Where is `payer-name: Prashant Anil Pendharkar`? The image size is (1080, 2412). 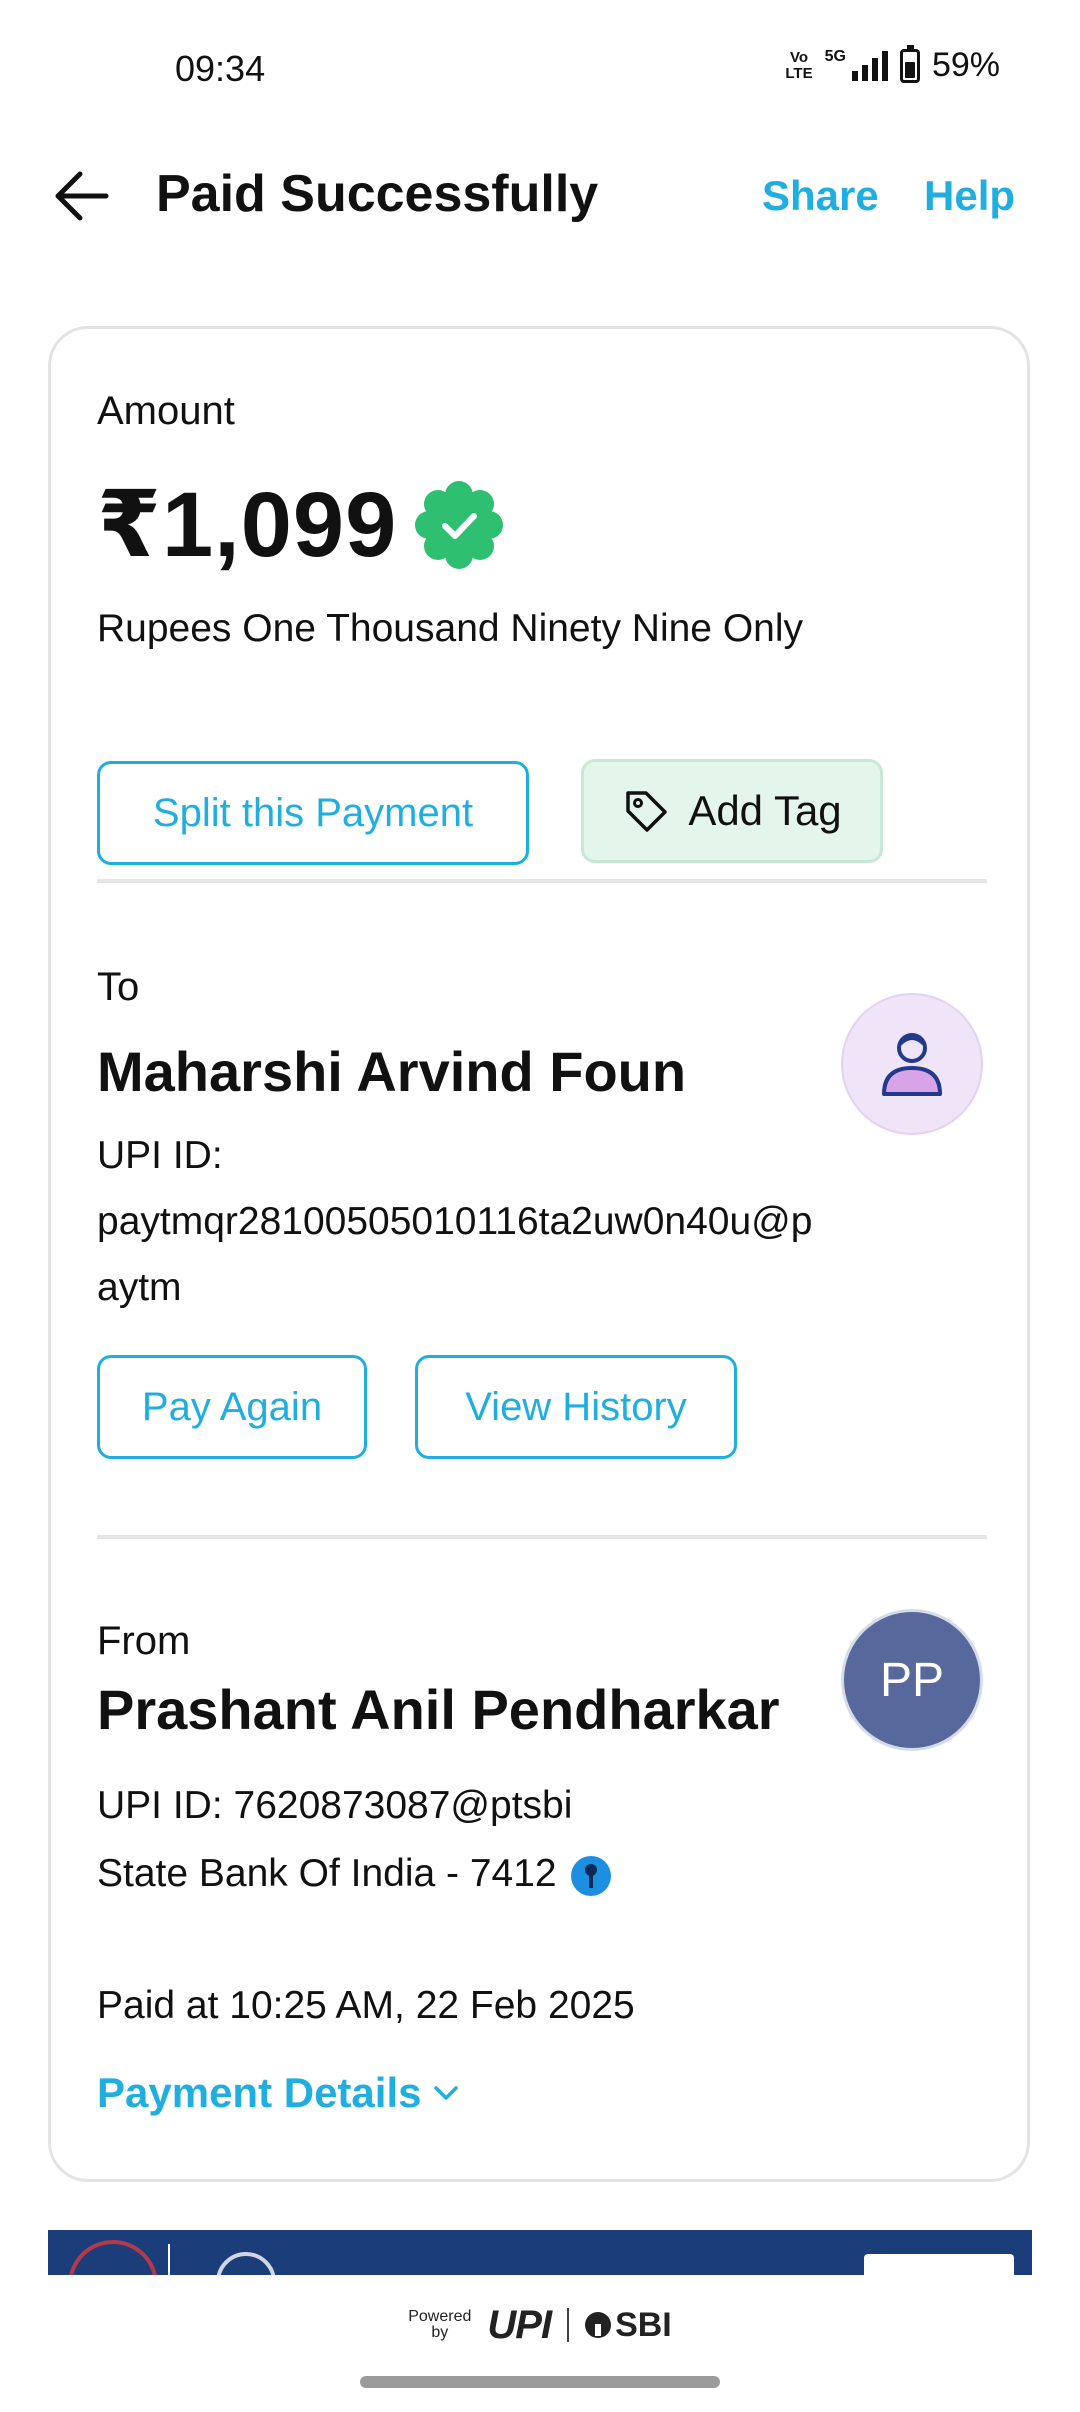 payer-name: Prashant Anil Pendharkar is located at coordinates (438, 1709).